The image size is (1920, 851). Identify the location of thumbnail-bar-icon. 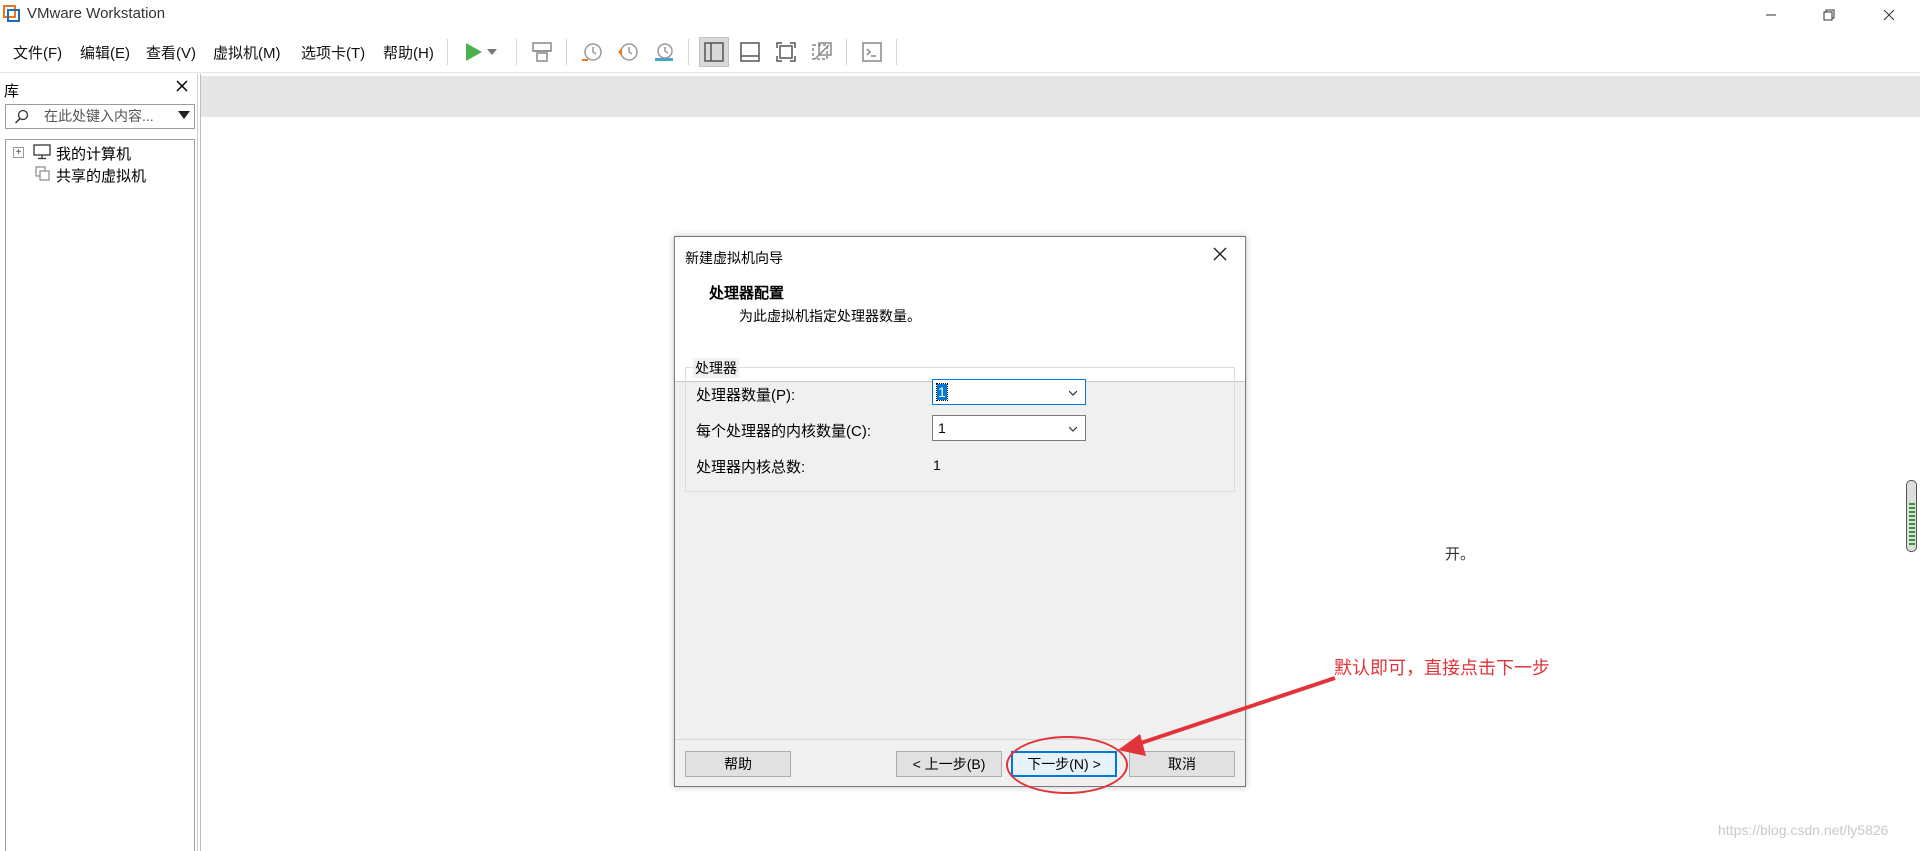
(750, 52).